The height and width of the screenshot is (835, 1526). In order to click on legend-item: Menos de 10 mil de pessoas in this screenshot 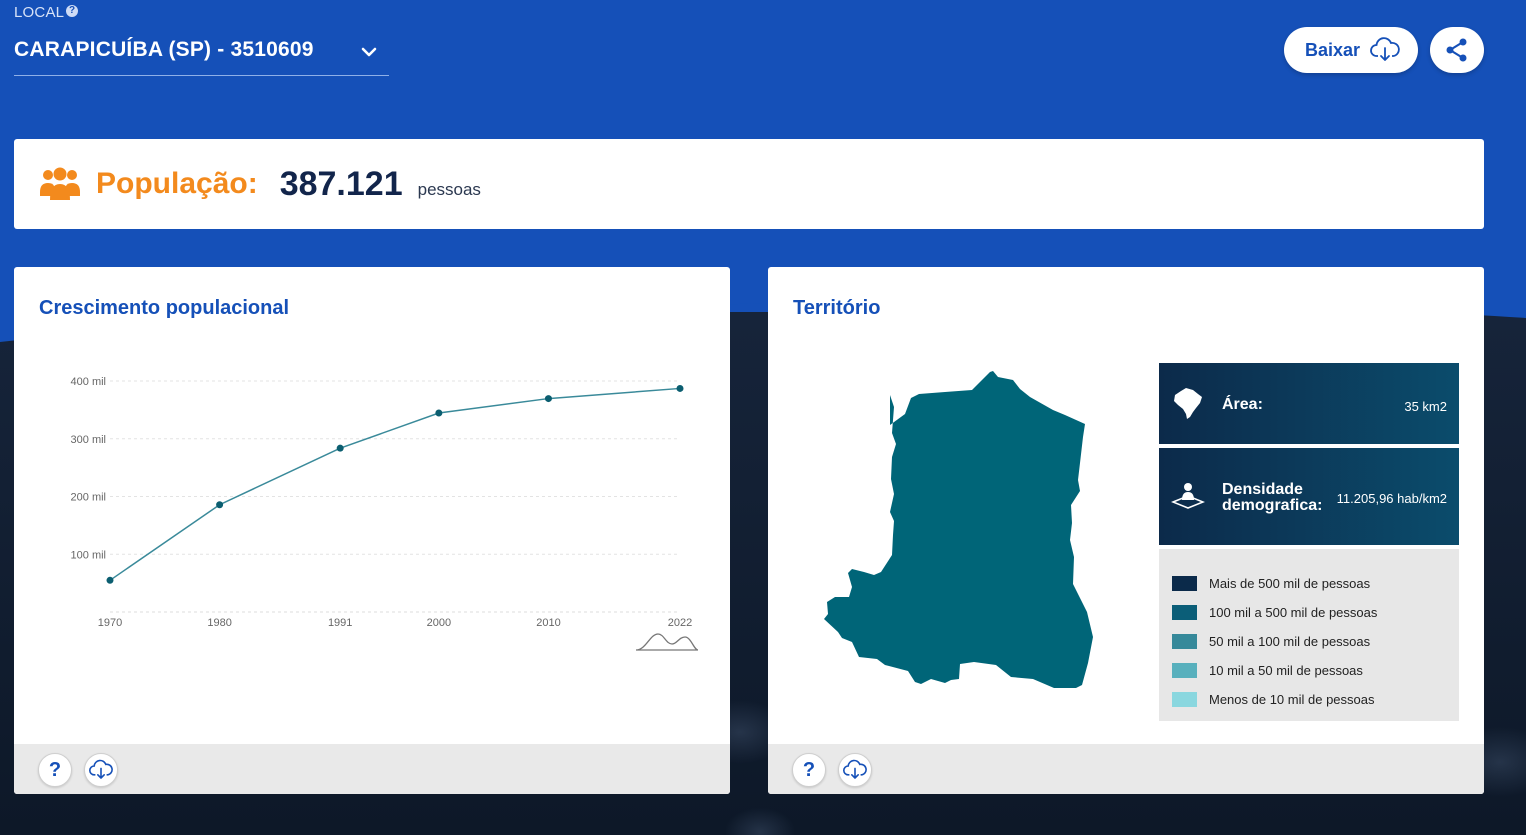, I will do `click(1315, 699)`.